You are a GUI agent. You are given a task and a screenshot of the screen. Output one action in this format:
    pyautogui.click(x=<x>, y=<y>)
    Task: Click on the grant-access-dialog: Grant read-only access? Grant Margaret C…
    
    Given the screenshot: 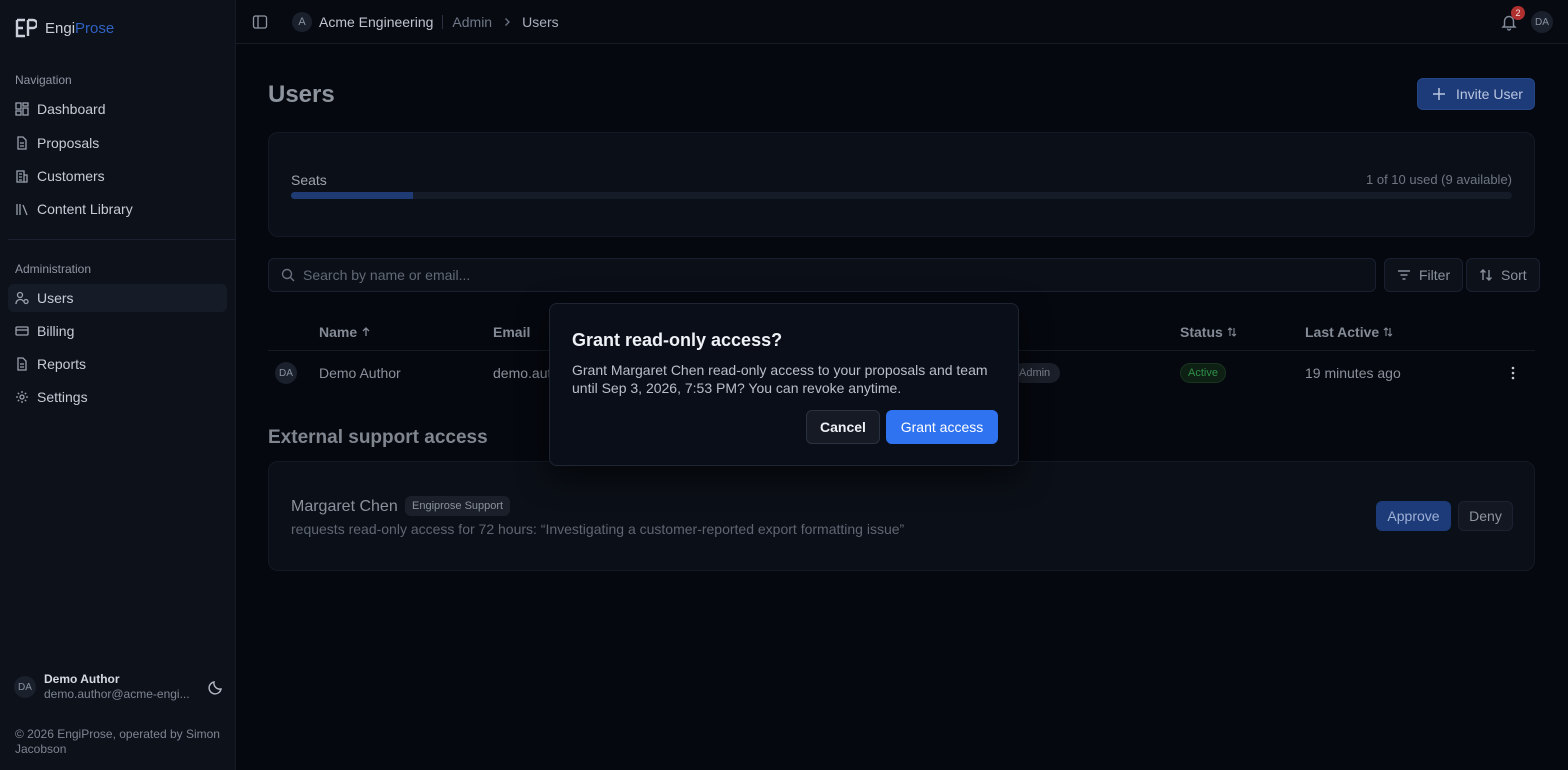 What is the action you would take?
    pyautogui.click(x=784, y=384)
    